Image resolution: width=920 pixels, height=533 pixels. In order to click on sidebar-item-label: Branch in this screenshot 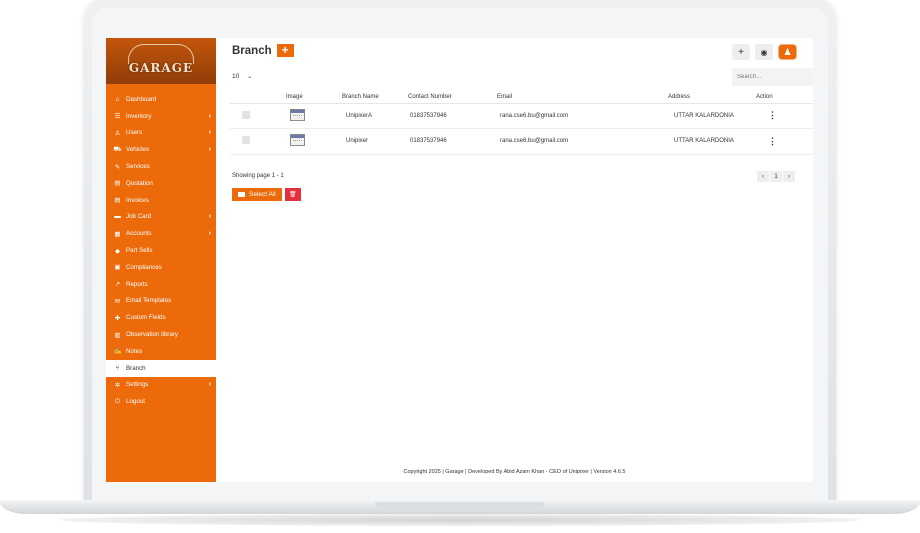, I will do `click(136, 368)`.